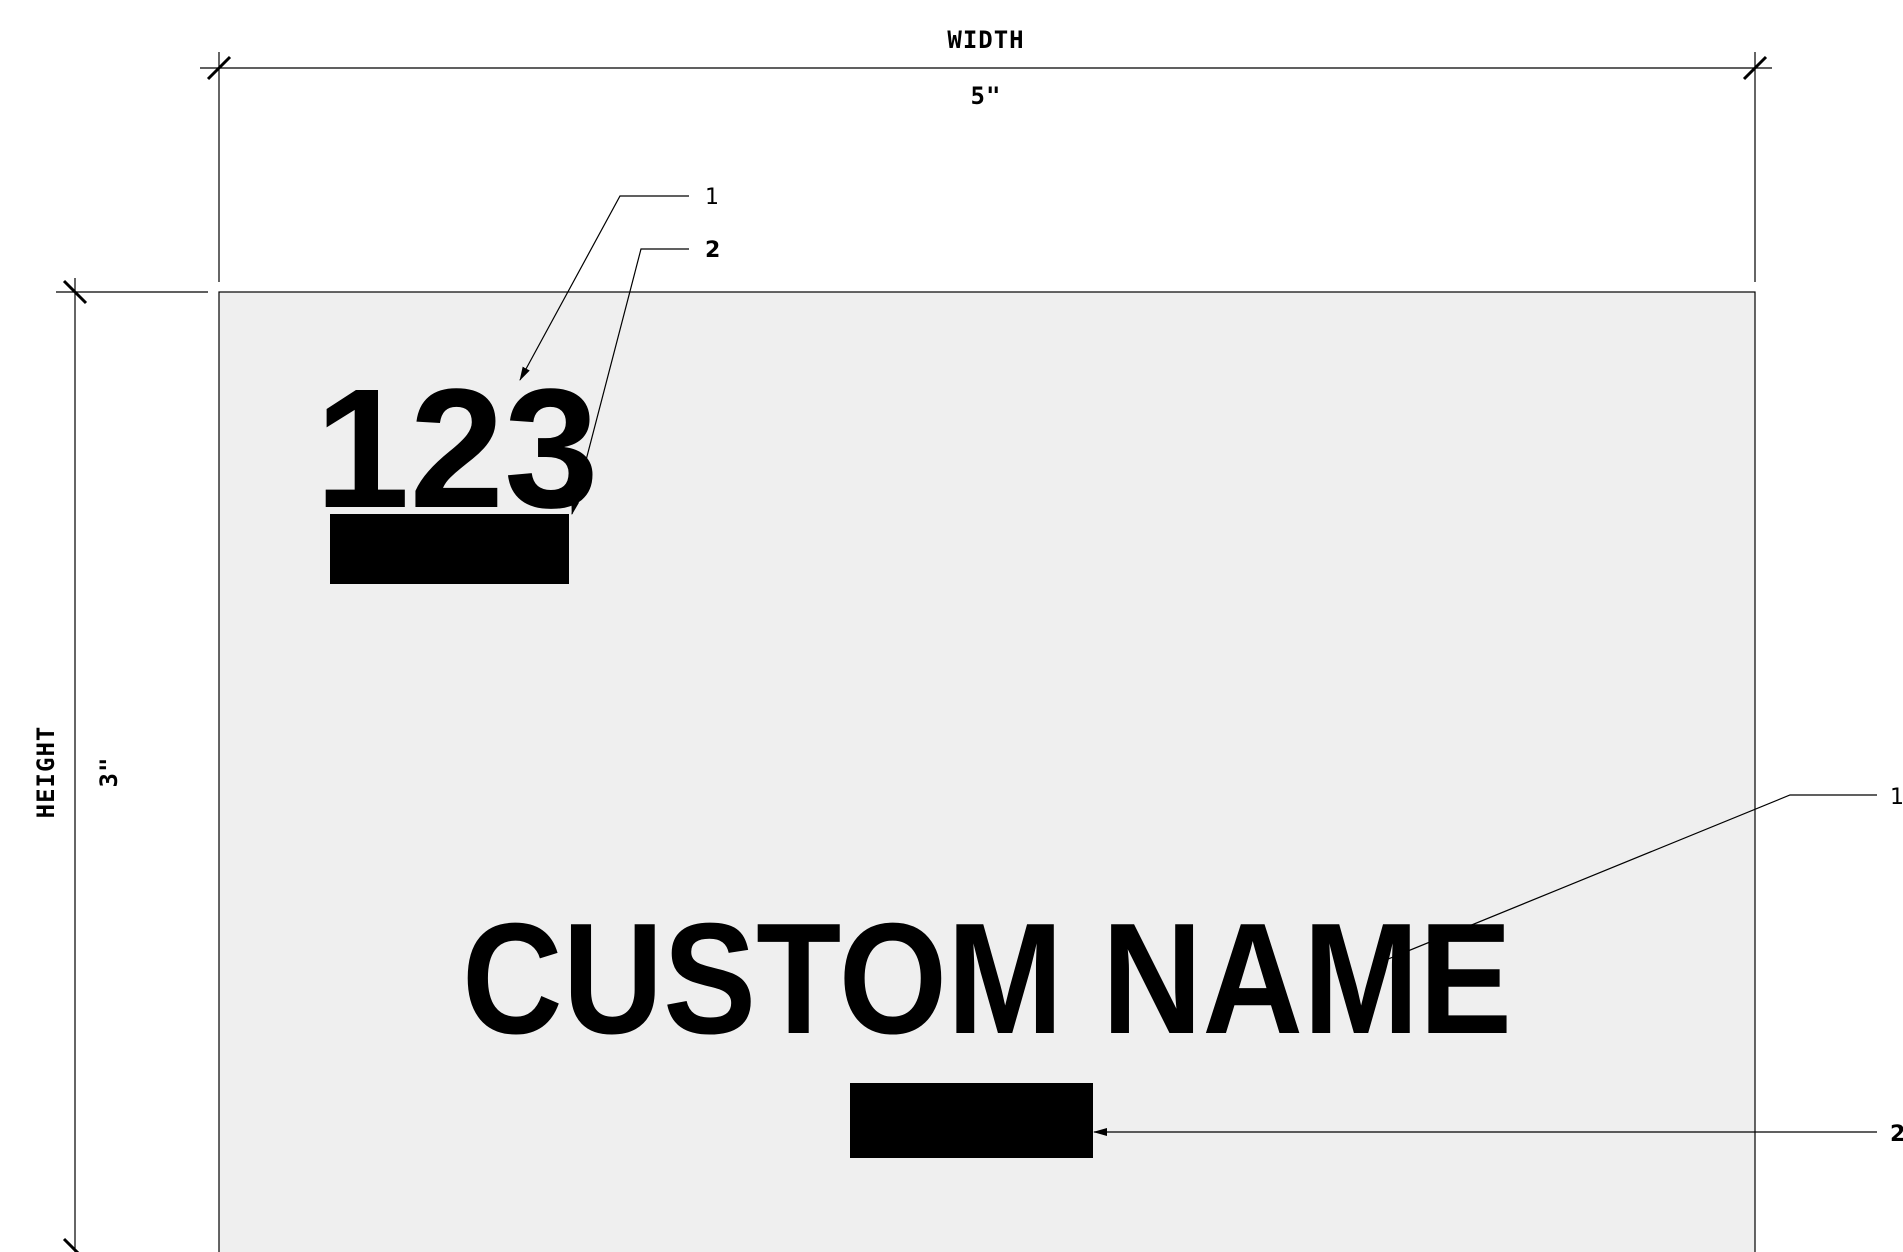 The width and height of the screenshot is (1903, 1252). Describe the element at coordinates (449, 549) in the screenshot. I see `number-raster-bar` at that location.